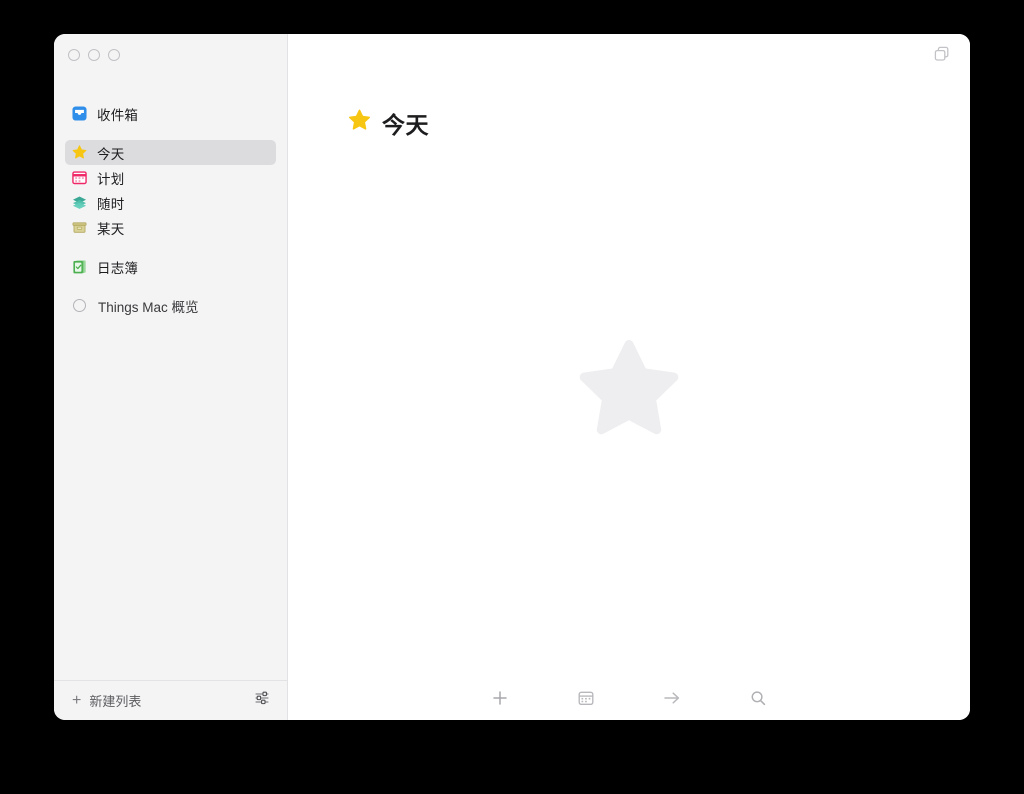 The width and height of the screenshot is (1024, 794). I want to click on sidebar-settings-button, so click(262, 700).